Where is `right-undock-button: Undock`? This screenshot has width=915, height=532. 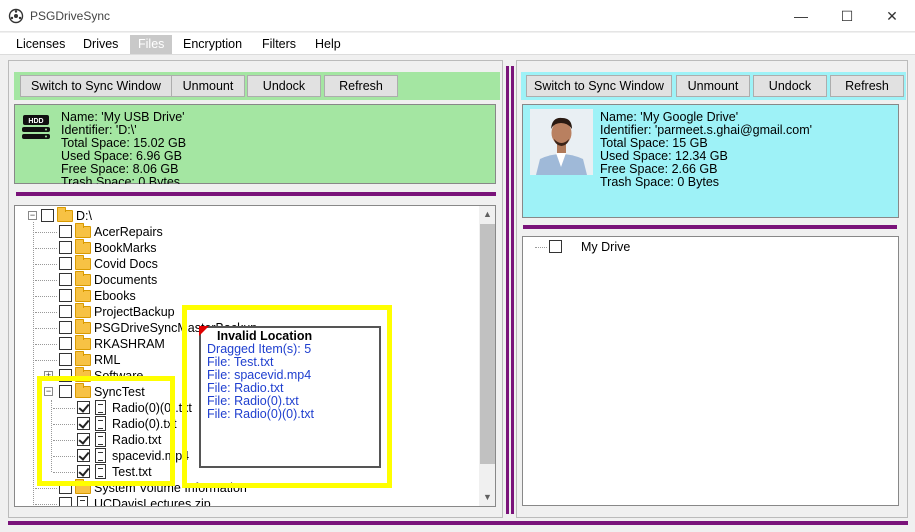 right-undock-button: Undock is located at coordinates (790, 86).